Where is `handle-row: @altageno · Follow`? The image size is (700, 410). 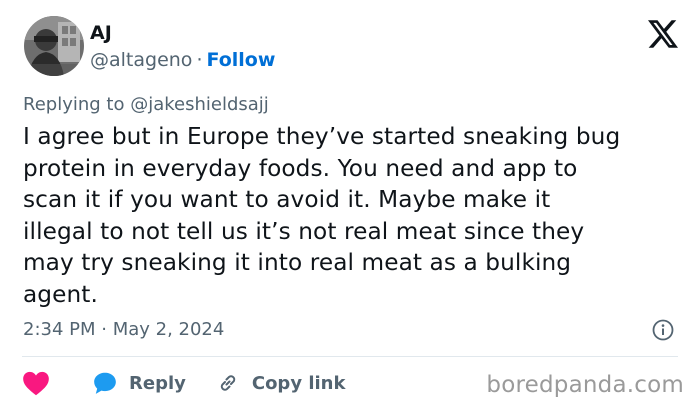
handle-row: @altageno · Follow is located at coordinates (182, 60).